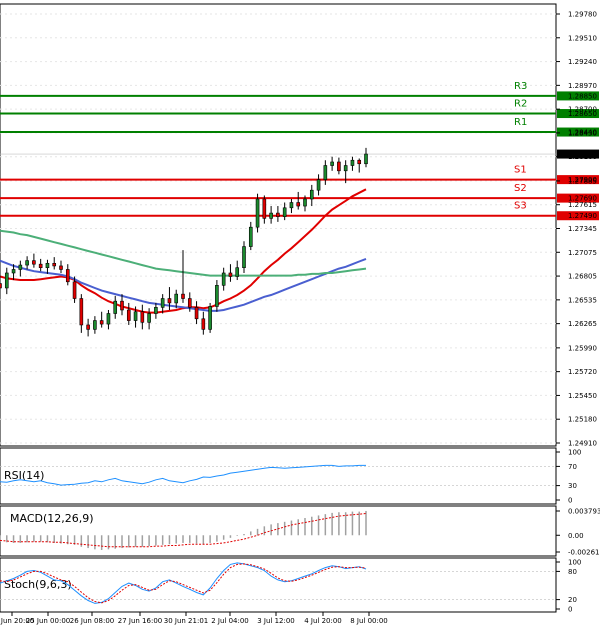 This screenshot has height=628, width=600. Describe the element at coordinates (582, 372) in the screenshot. I see `price-tick-label: 1.25720` at that location.